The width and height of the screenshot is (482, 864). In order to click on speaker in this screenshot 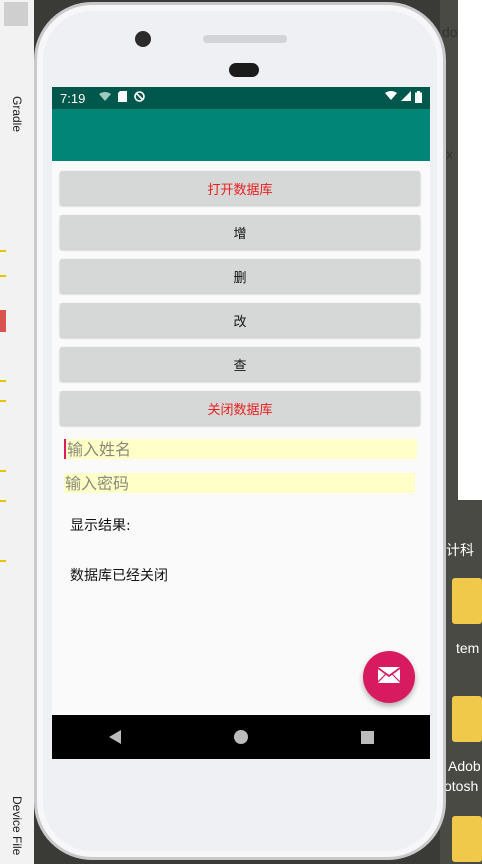, I will do `click(244, 70)`.